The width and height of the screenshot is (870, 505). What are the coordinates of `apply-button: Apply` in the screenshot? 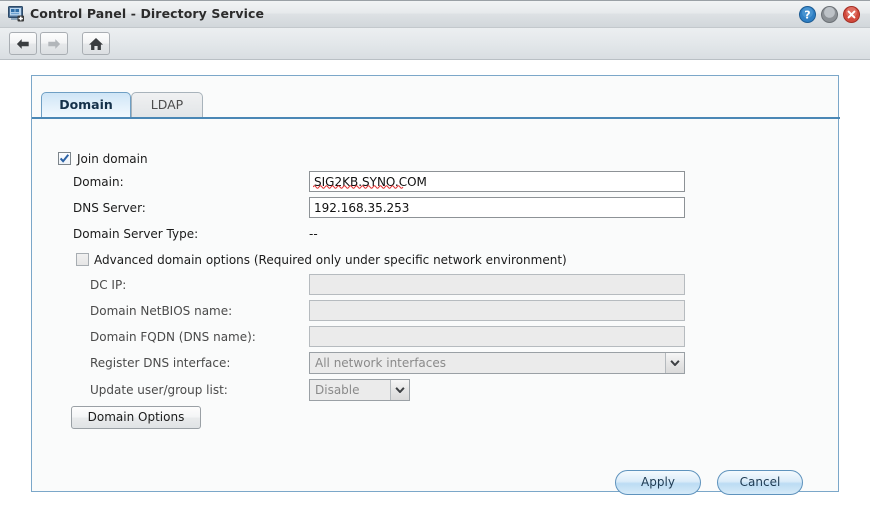 It's located at (658, 482).